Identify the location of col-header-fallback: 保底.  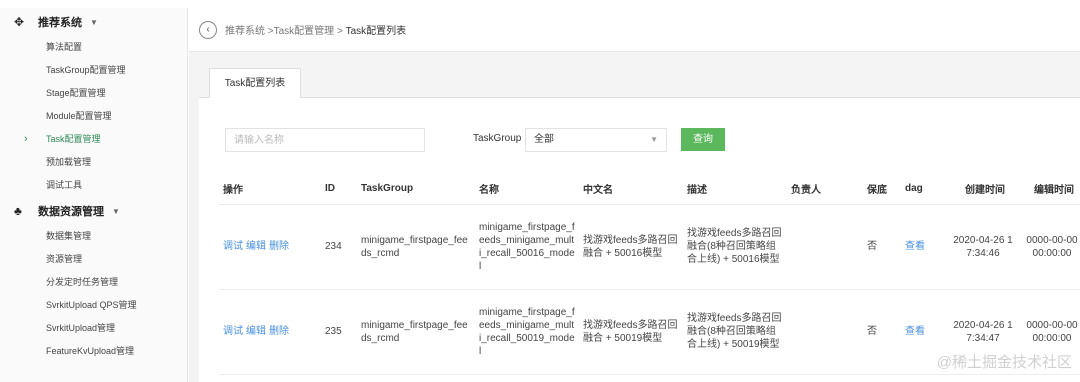
(882, 189).